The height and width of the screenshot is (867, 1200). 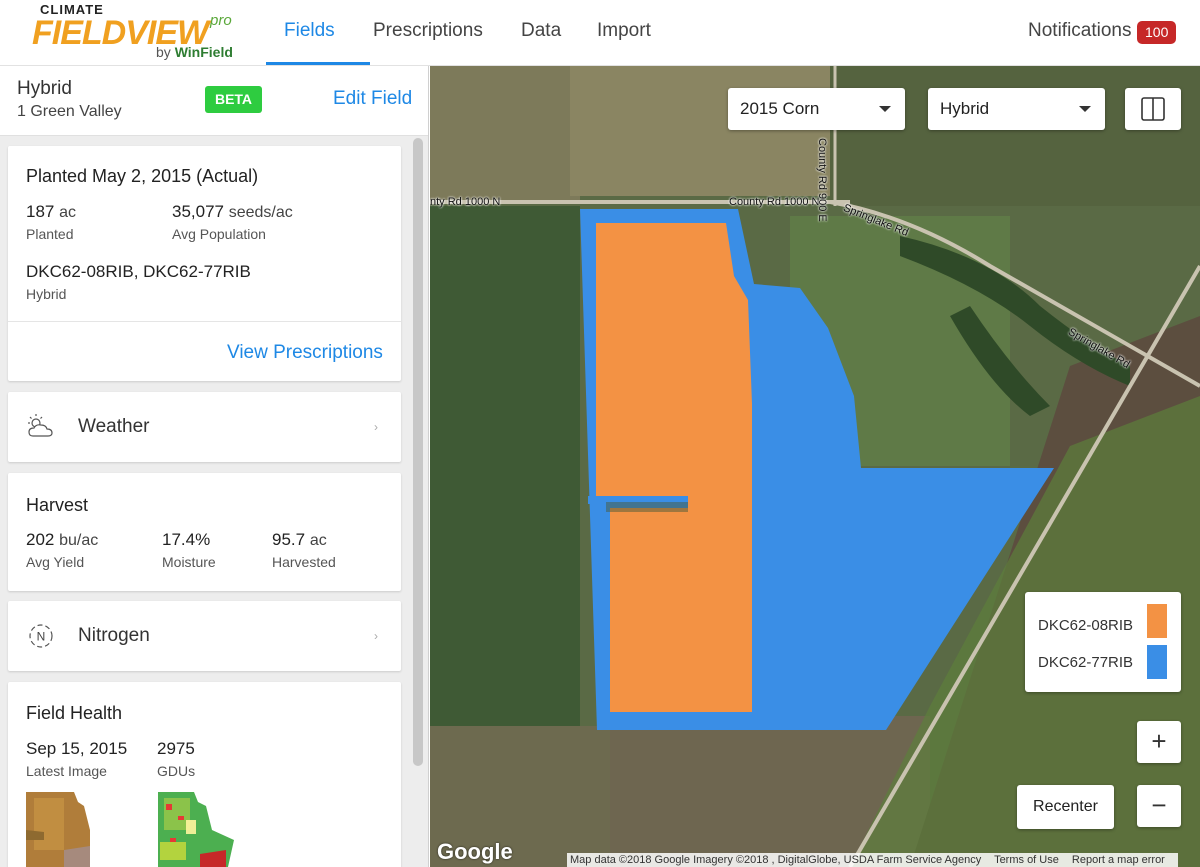 I want to click on weather-label: Weather, so click(x=114, y=426).